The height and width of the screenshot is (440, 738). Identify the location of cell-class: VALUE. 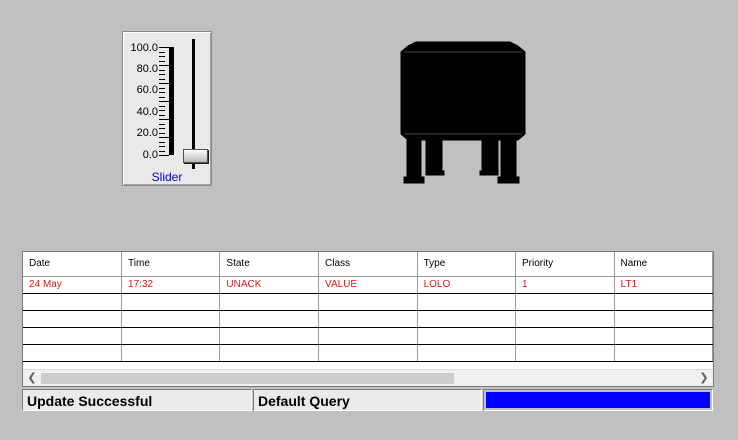
(368, 285).